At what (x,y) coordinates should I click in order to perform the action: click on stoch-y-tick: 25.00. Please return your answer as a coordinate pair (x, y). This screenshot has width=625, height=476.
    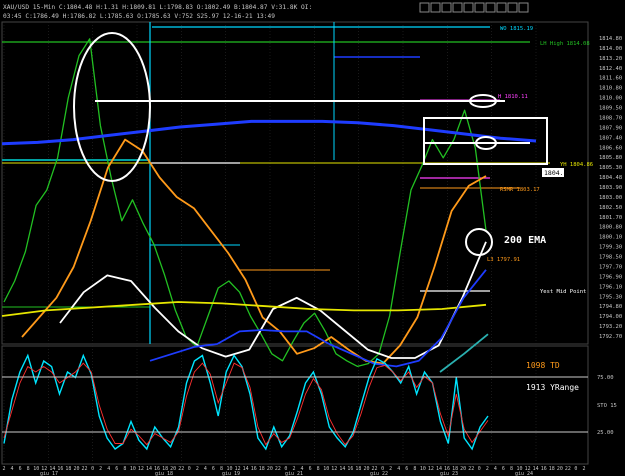
    Looking at the image, I should click on (605, 433).